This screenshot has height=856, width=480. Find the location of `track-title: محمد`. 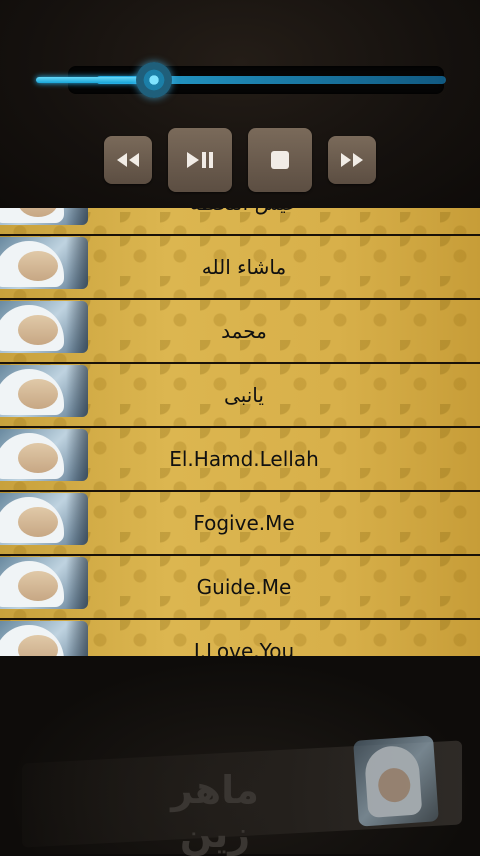

track-title: محمد is located at coordinates (244, 331).